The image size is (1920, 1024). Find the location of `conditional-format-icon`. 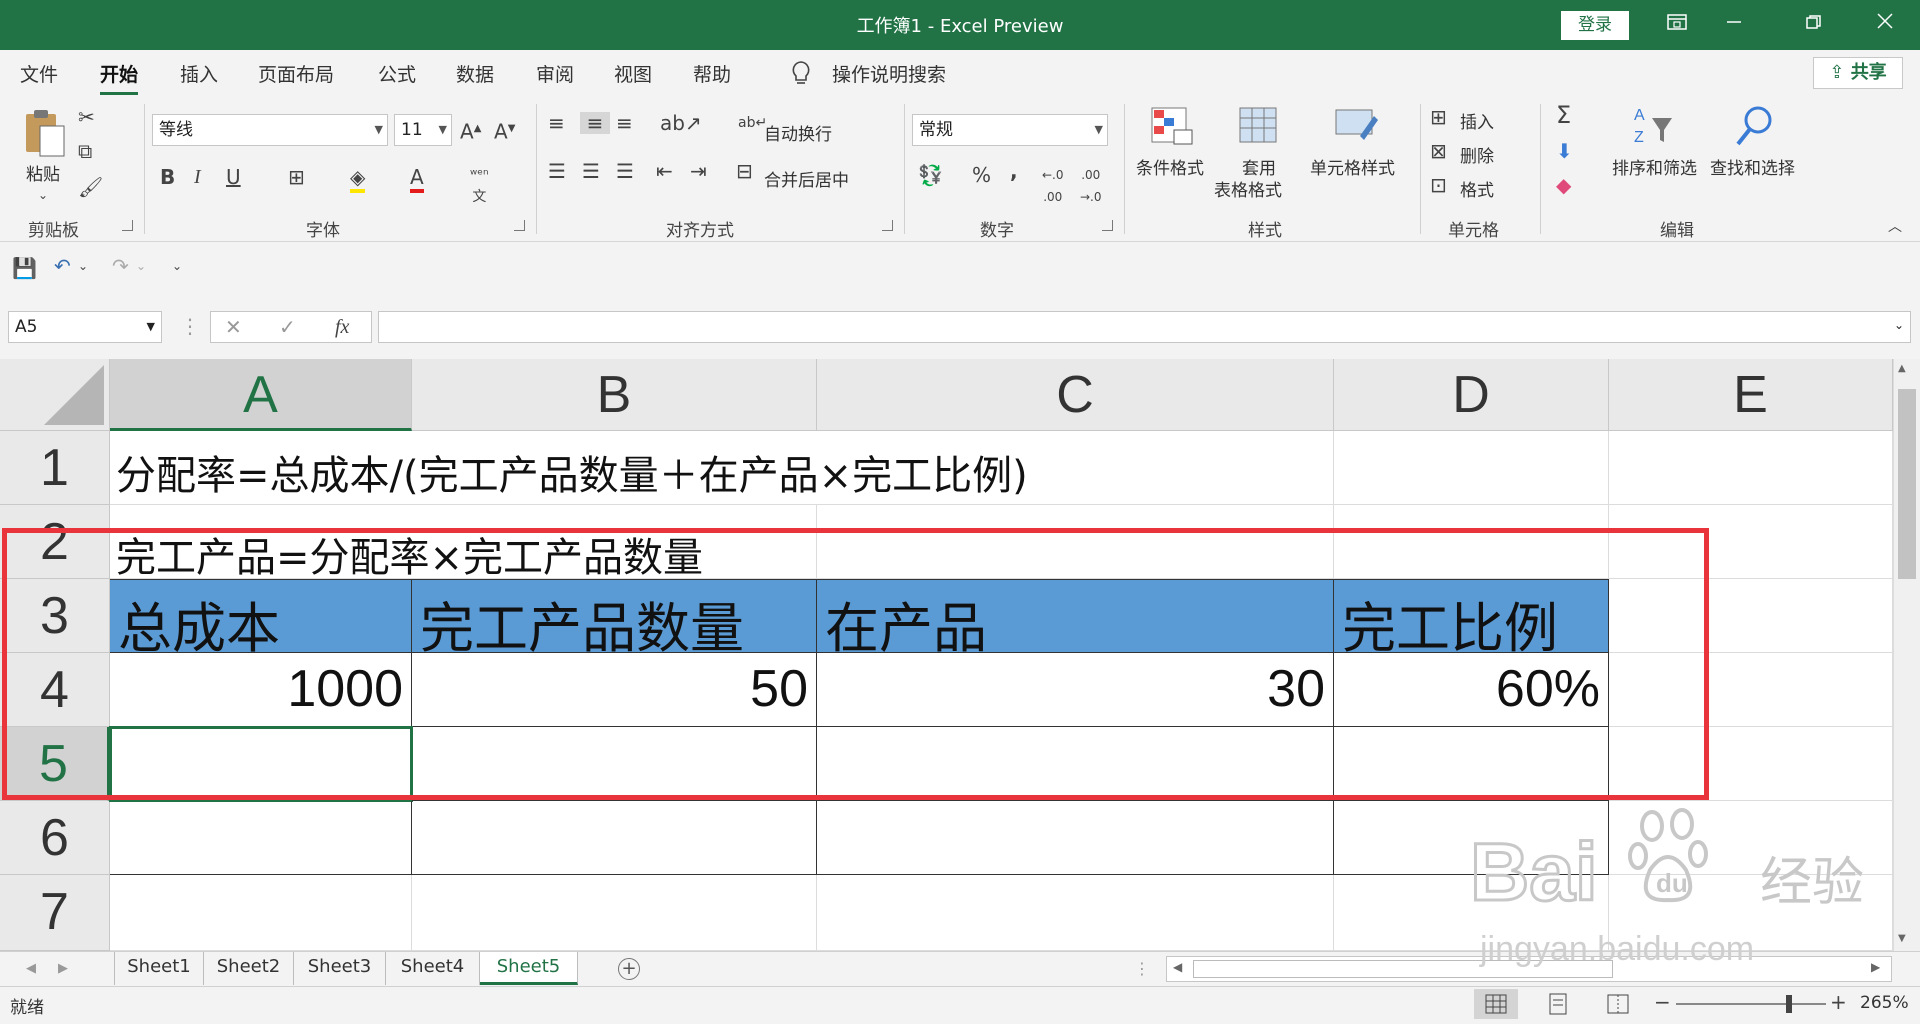

conditional-format-icon is located at coordinates (1172, 128).